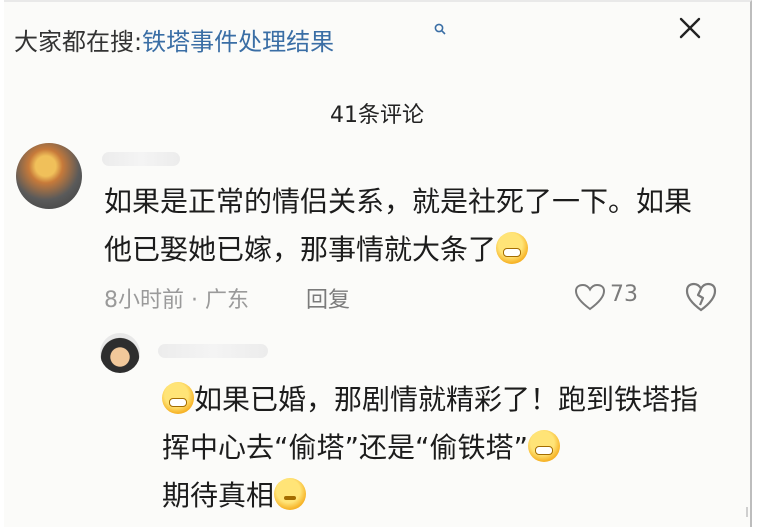 The image size is (762, 531). I want to click on broken-heart-icon, so click(701, 297).